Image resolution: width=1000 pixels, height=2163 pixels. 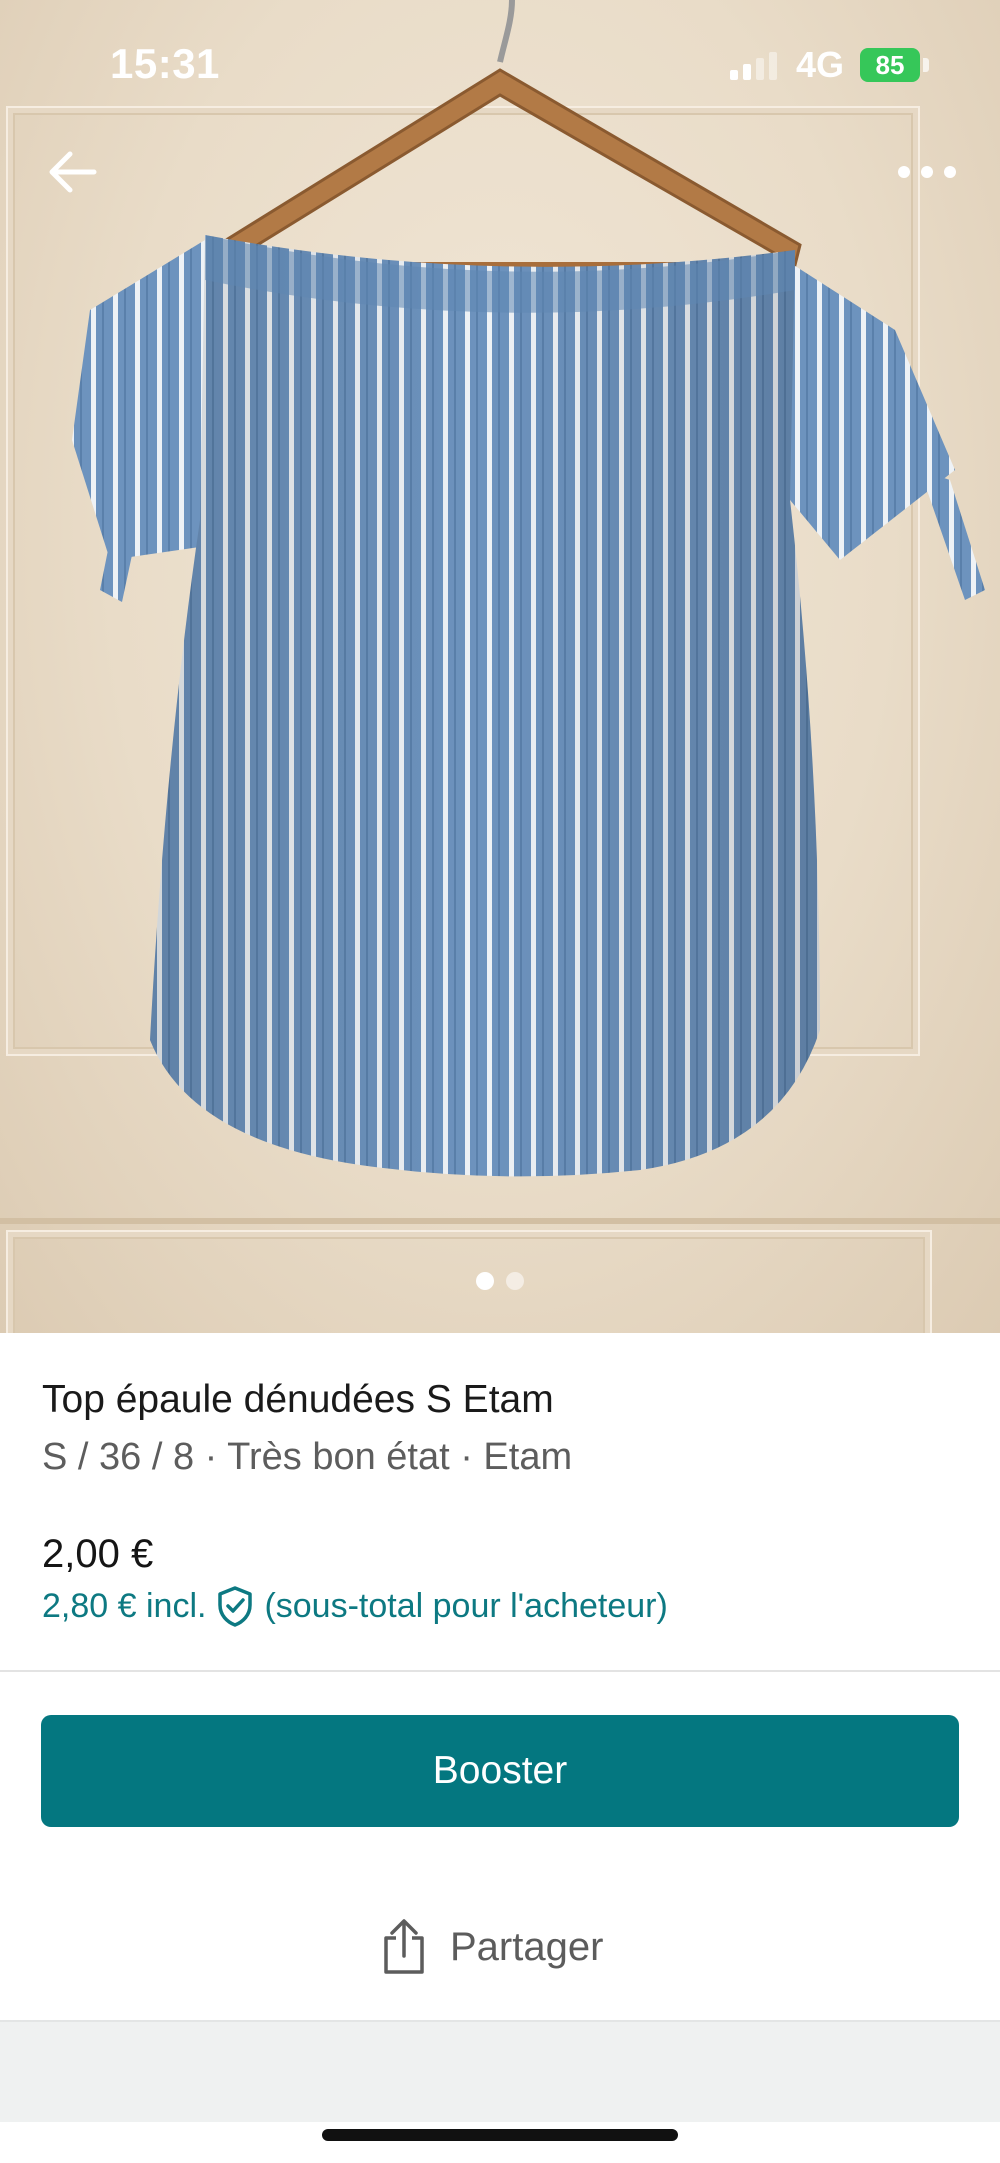 What do you see at coordinates (926, 65) in the screenshot?
I see `battery-cap` at bounding box center [926, 65].